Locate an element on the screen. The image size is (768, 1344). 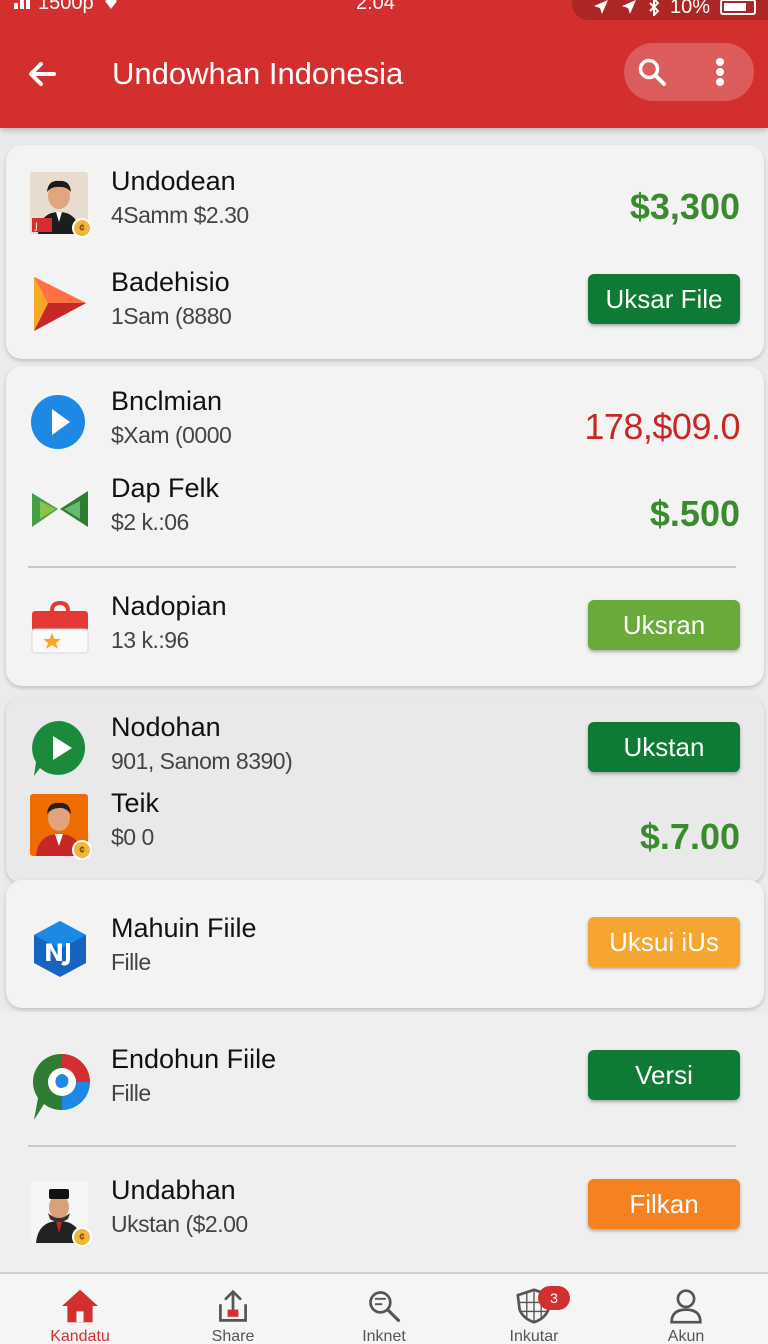
item-subtitle: $Xam (0000 is located at coordinates (171, 435).